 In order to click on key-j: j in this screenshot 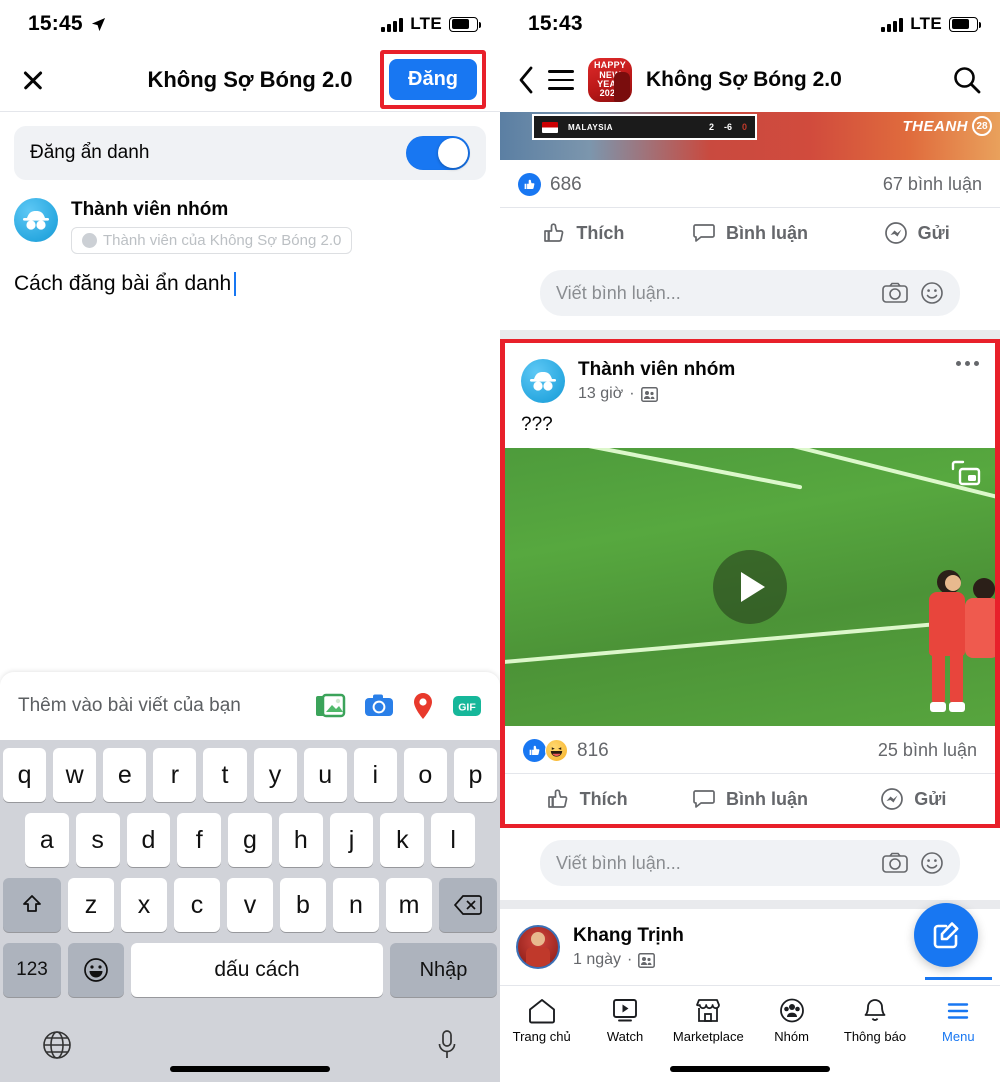, I will do `click(351, 840)`.